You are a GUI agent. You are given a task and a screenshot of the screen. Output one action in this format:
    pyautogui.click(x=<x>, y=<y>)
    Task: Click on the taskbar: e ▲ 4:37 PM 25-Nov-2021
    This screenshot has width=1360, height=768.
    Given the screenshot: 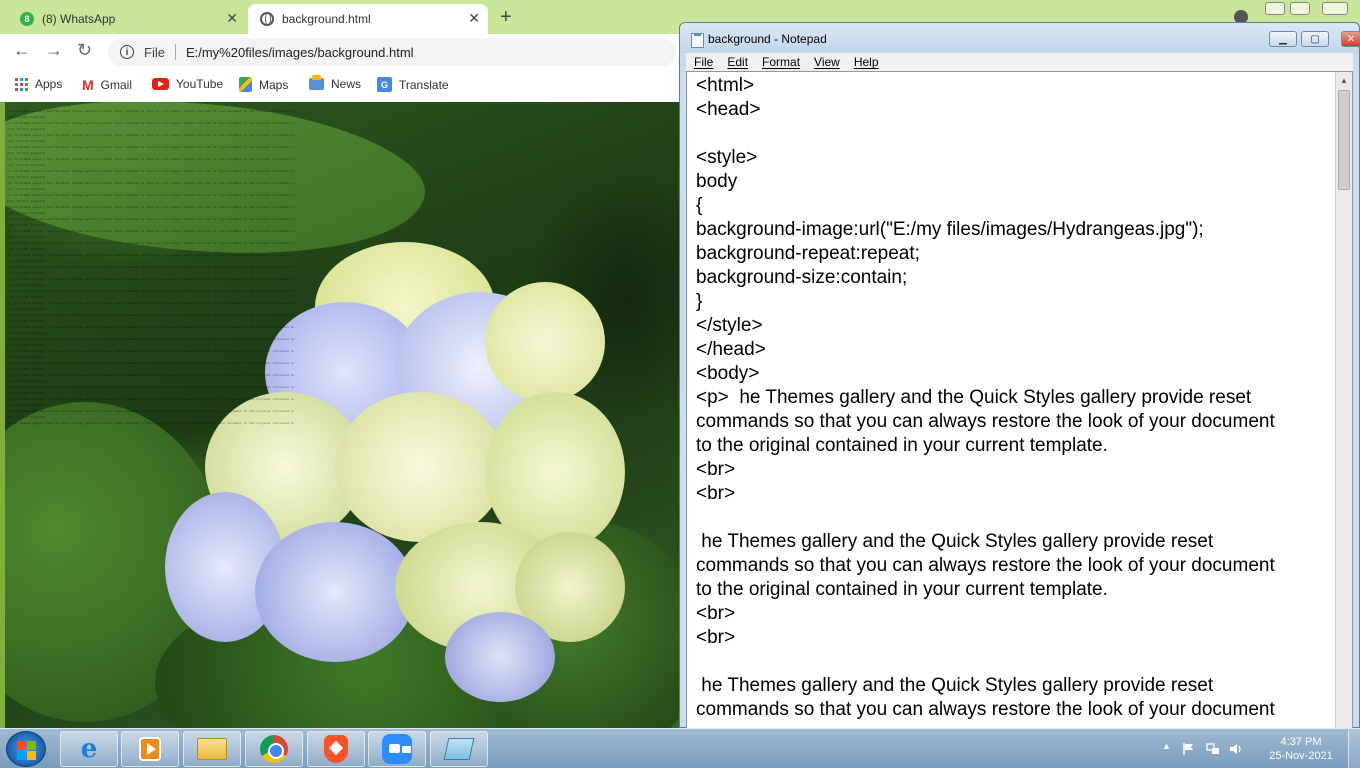 What is the action you would take?
    pyautogui.click(x=680, y=748)
    